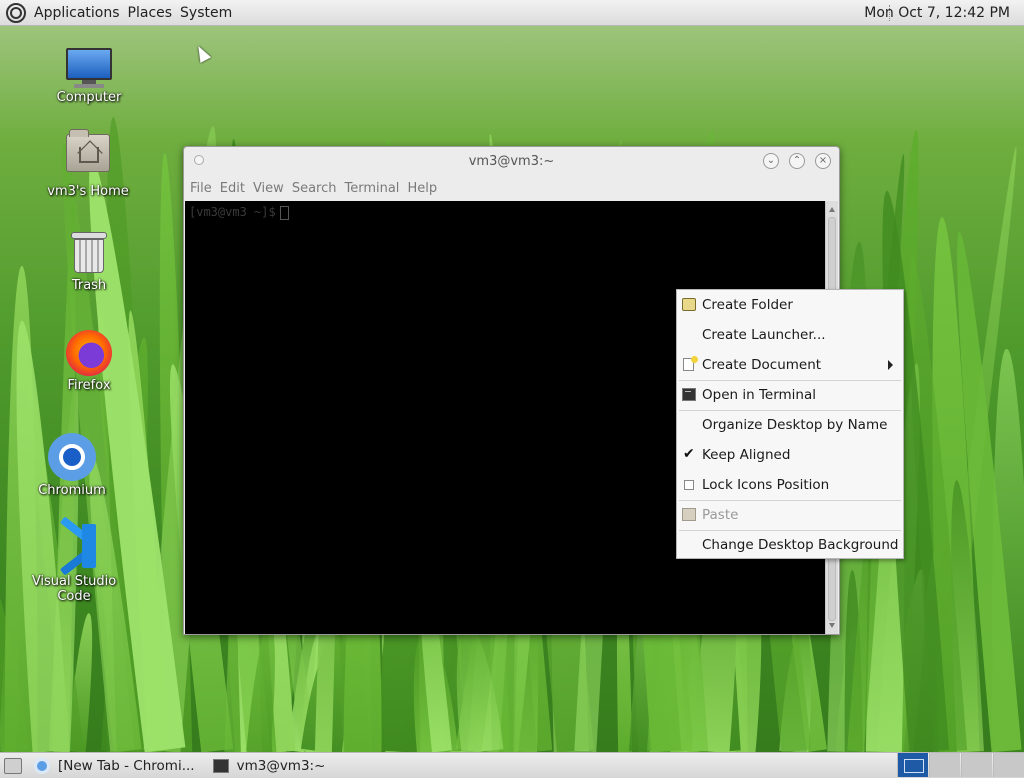 Image resolution: width=1024 pixels, height=778 pixels. I want to click on minimize-button: ⌄, so click(771, 161).